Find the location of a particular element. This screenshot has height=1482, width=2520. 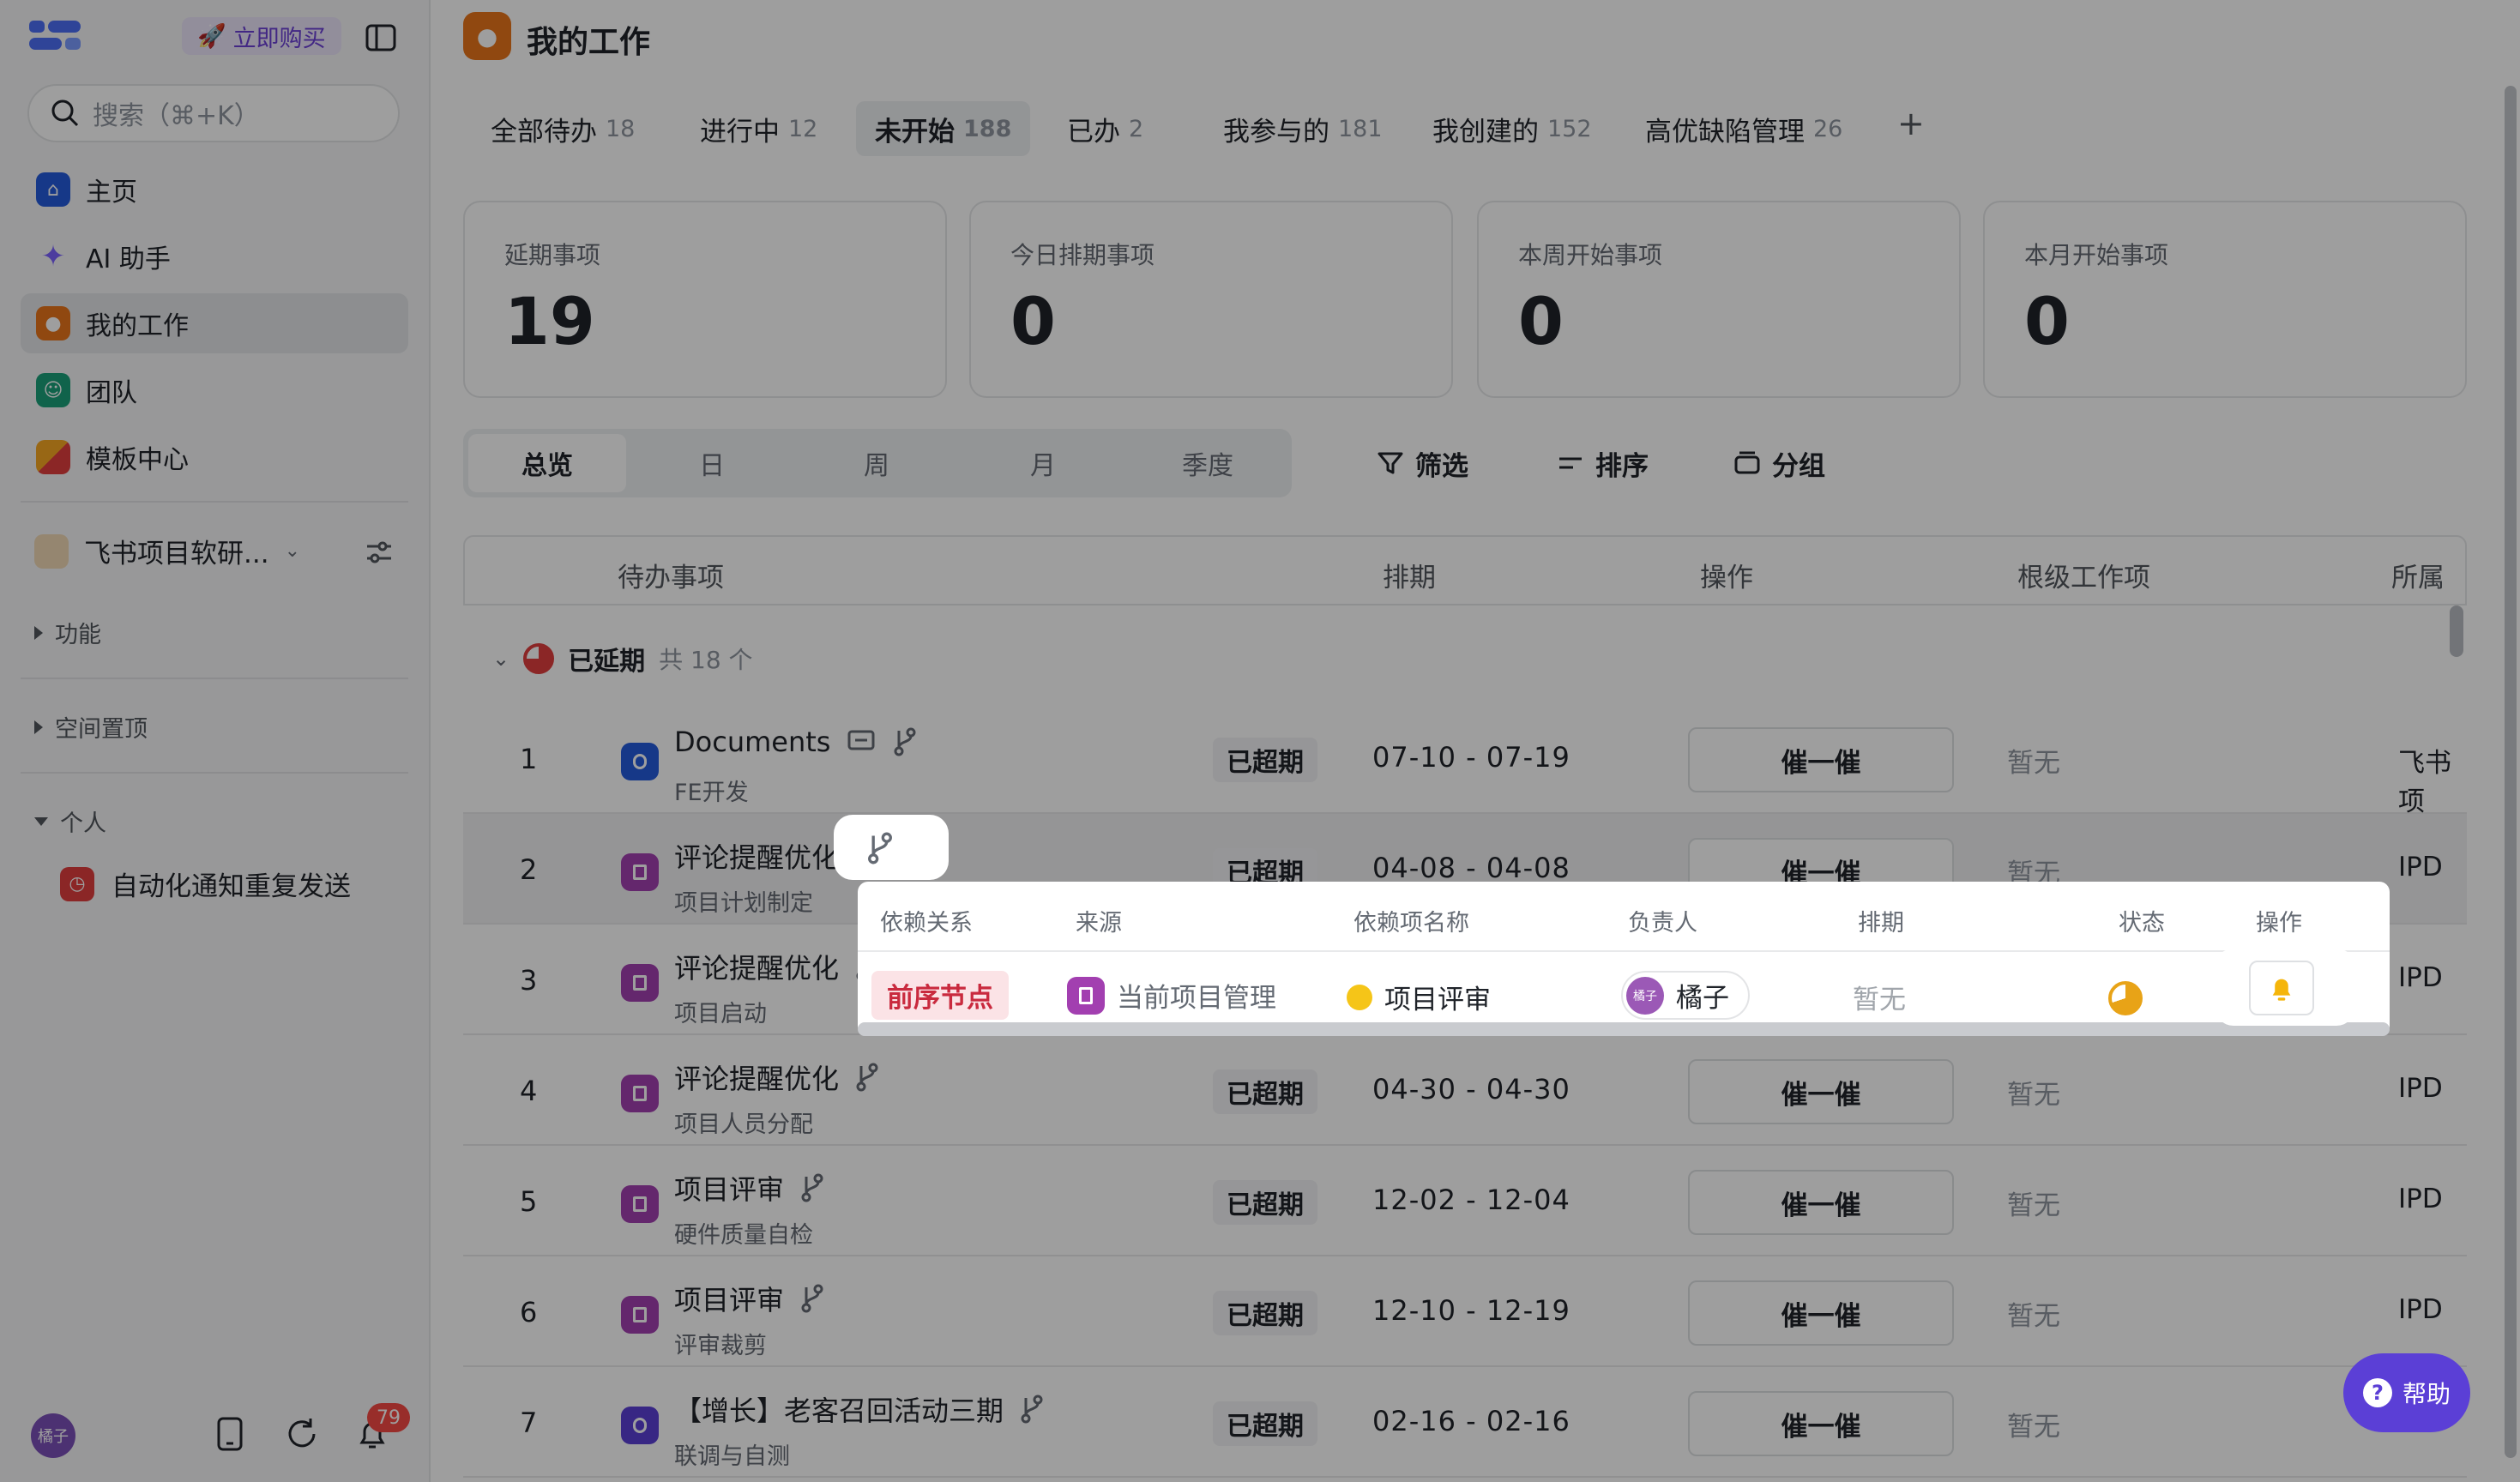

tab-count: 181 is located at coordinates (1360, 128).